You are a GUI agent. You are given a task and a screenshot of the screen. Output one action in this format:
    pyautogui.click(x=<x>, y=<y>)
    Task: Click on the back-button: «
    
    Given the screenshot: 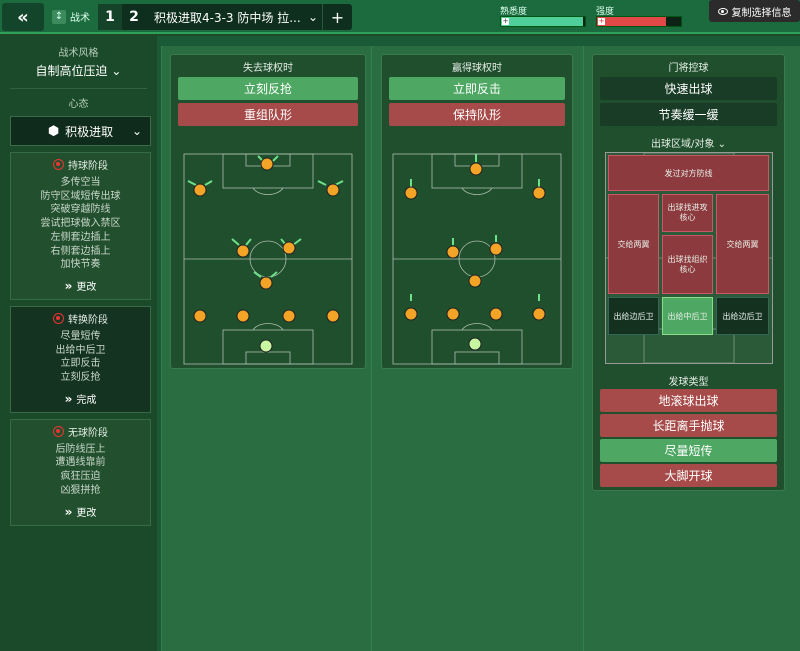 What is the action you would take?
    pyautogui.click(x=23, y=17)
    